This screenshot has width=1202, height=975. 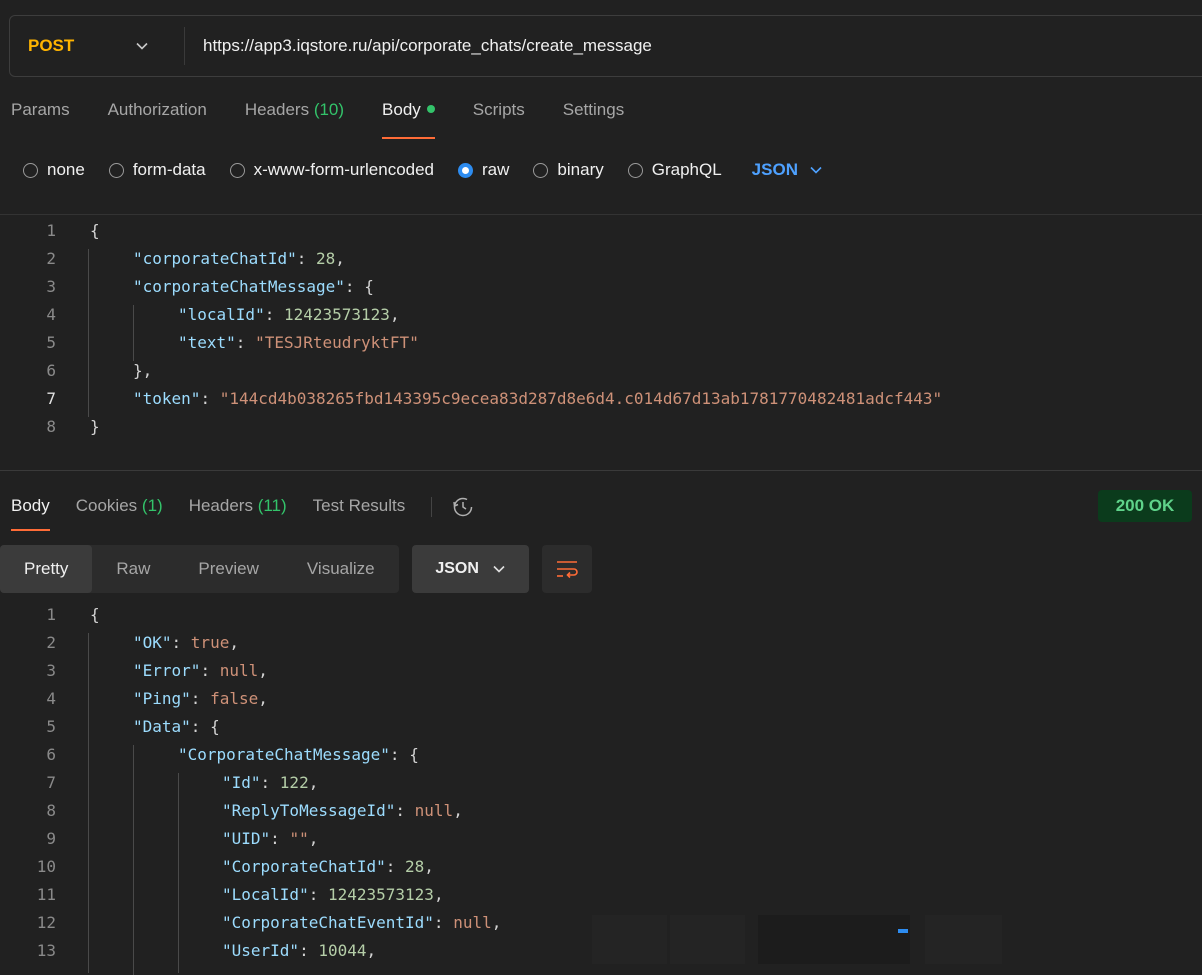 What do you see at coordinates (142, 642) in the screenshot?
I see `code-line: 2 "OK": true,` at bounding box center [142, 642].